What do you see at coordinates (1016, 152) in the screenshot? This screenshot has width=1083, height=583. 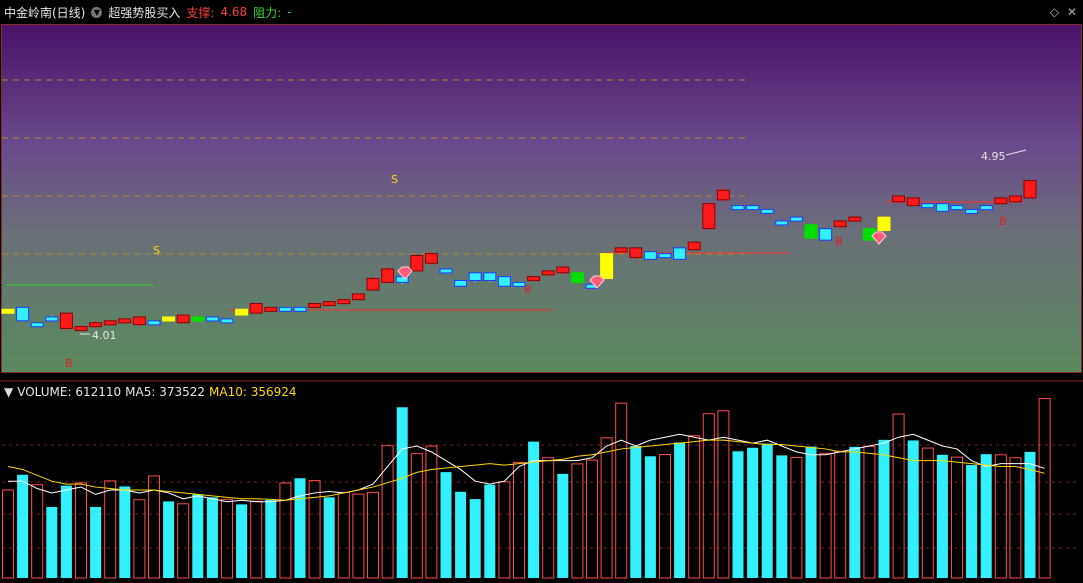 I see `high-price-arrow` at bounding box center [1016, 152].